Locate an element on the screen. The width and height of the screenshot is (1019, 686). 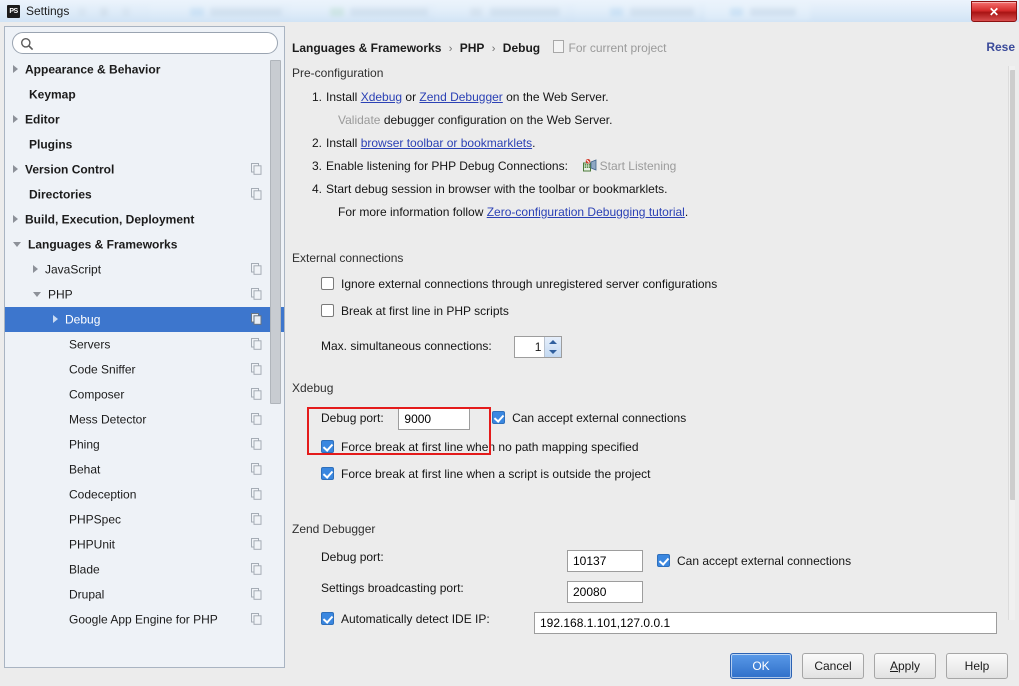
cancel-button: Cancel is located at coordinates (833, 666).